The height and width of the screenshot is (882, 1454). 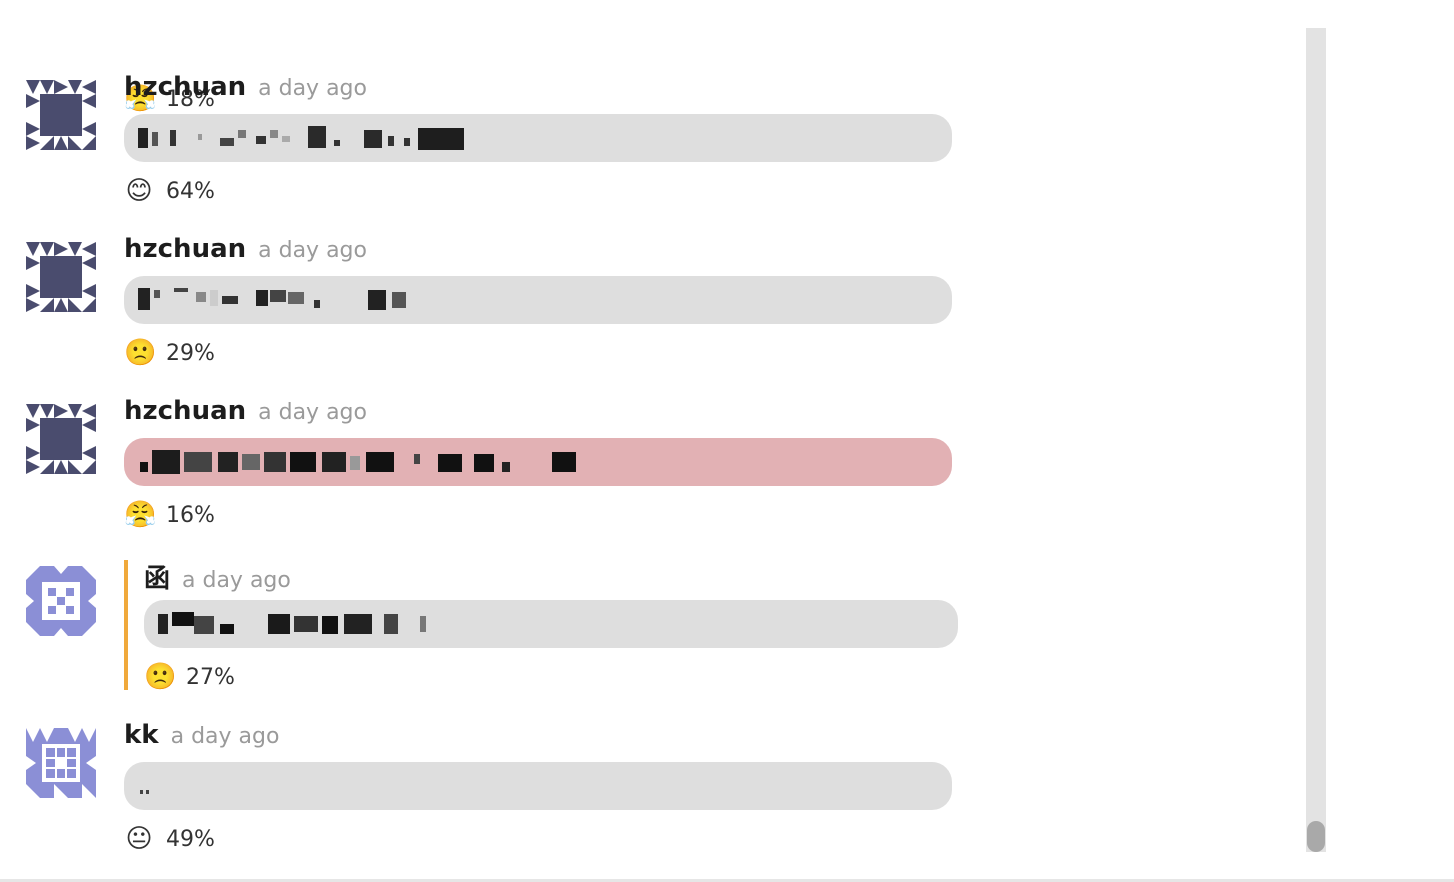 What do you see at coordinates (1316, 836) in the screenshot?
I see `scrollbar-thumb` at bounding box center [1316, 836].